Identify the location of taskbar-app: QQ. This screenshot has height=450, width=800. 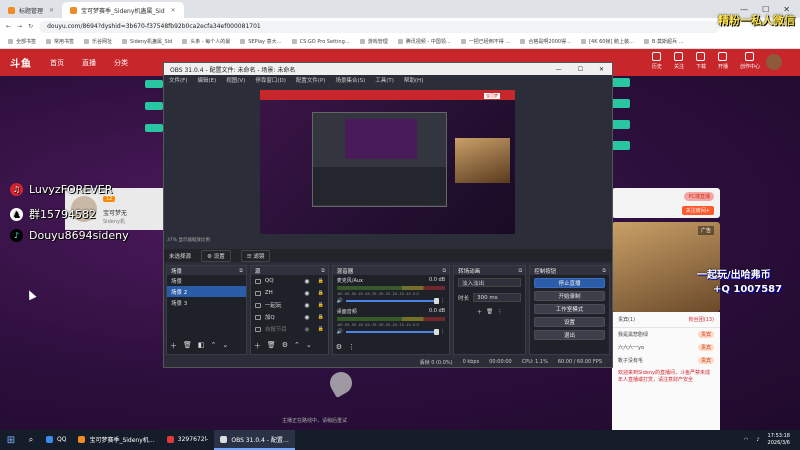
(56, 440).